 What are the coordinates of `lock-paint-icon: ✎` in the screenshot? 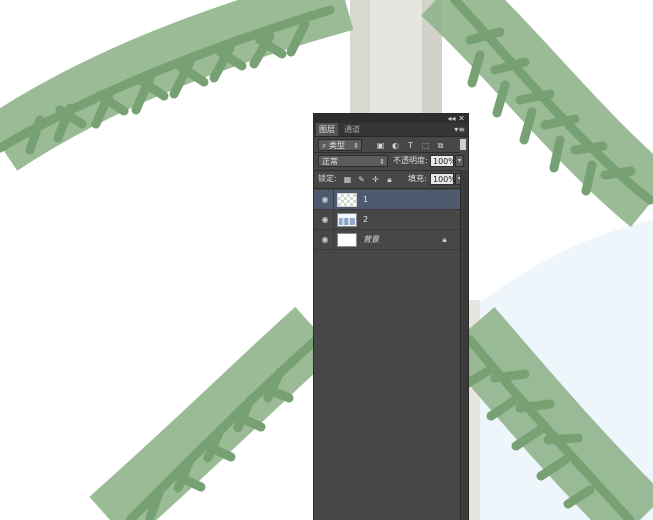 It's located at (361, 179).